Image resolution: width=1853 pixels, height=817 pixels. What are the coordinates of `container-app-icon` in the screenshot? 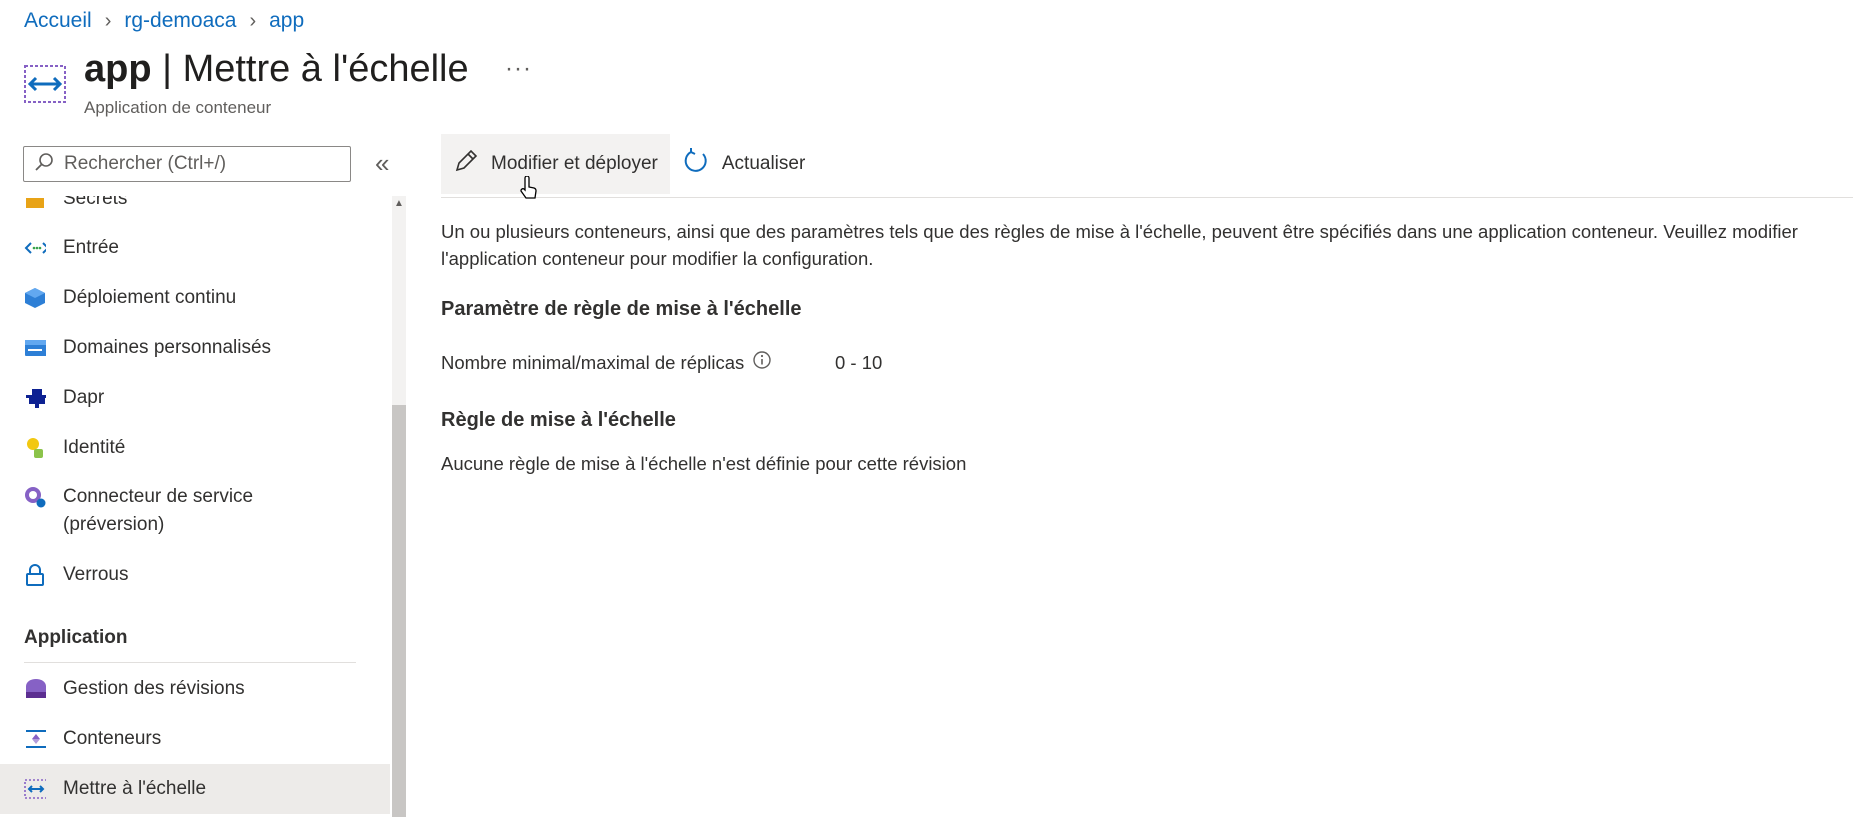 It's located at (45, 84).